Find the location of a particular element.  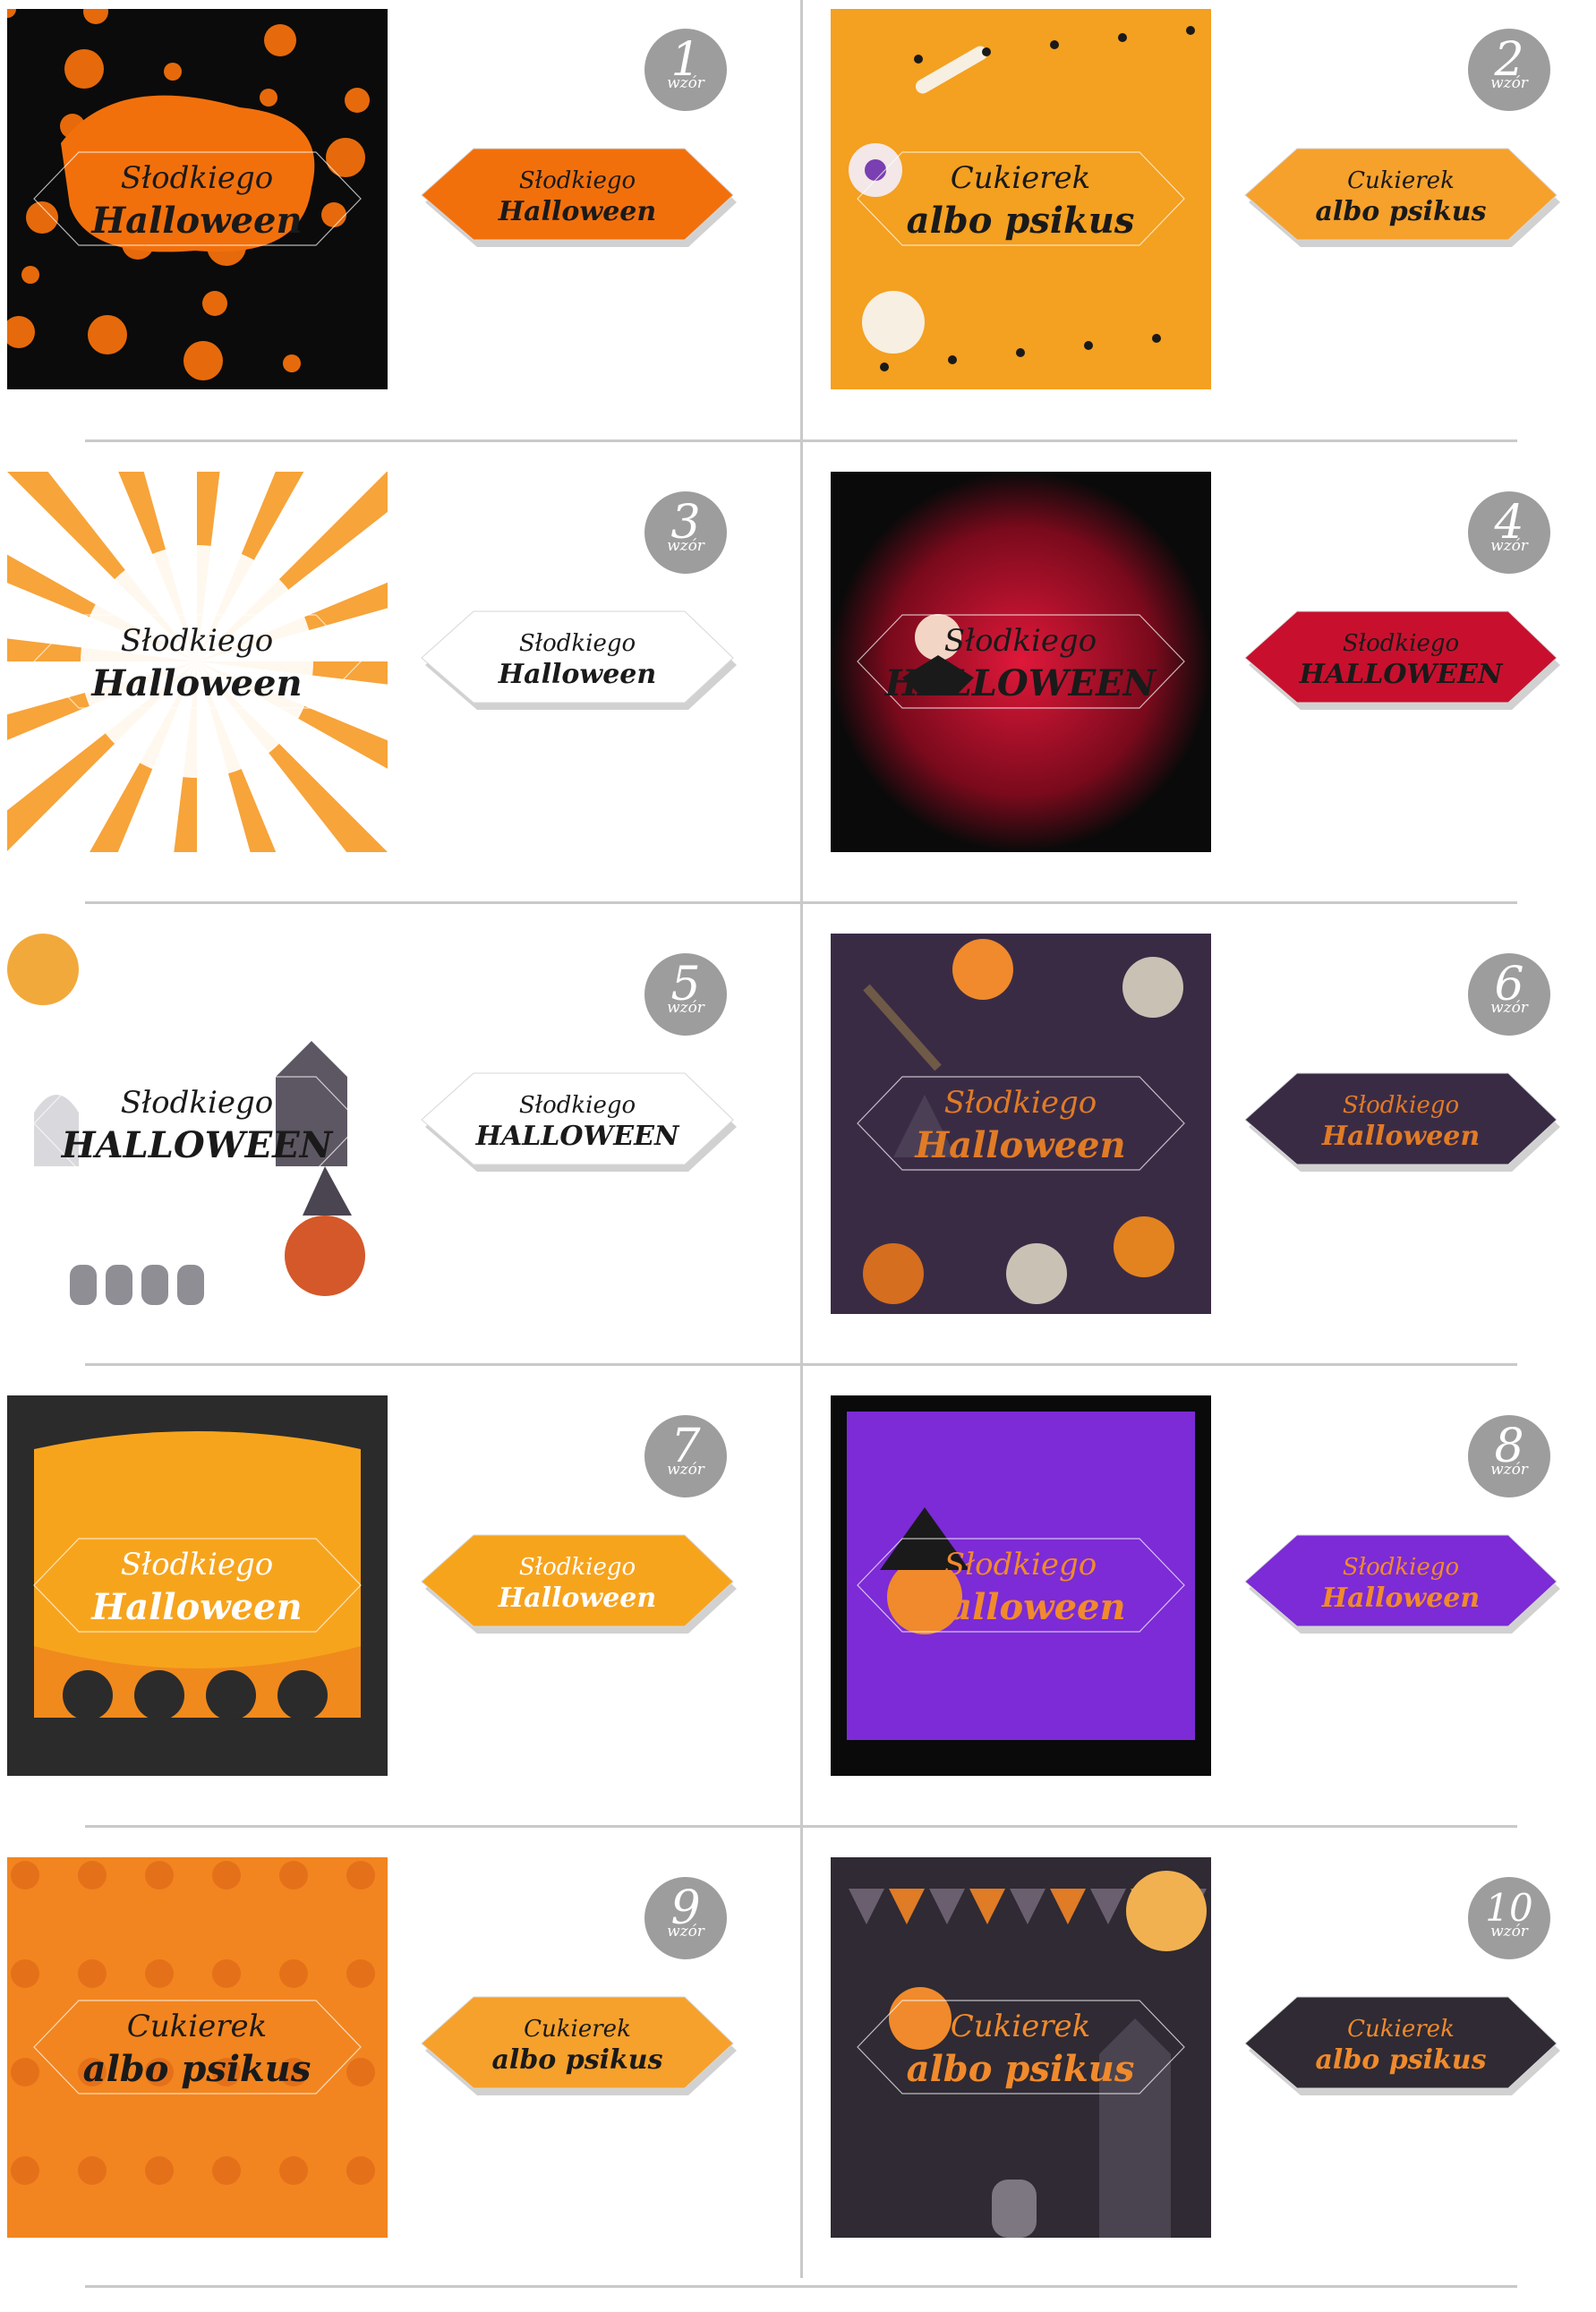

design-number-badge: 9 wzór is located at coordinates (685, 1918).